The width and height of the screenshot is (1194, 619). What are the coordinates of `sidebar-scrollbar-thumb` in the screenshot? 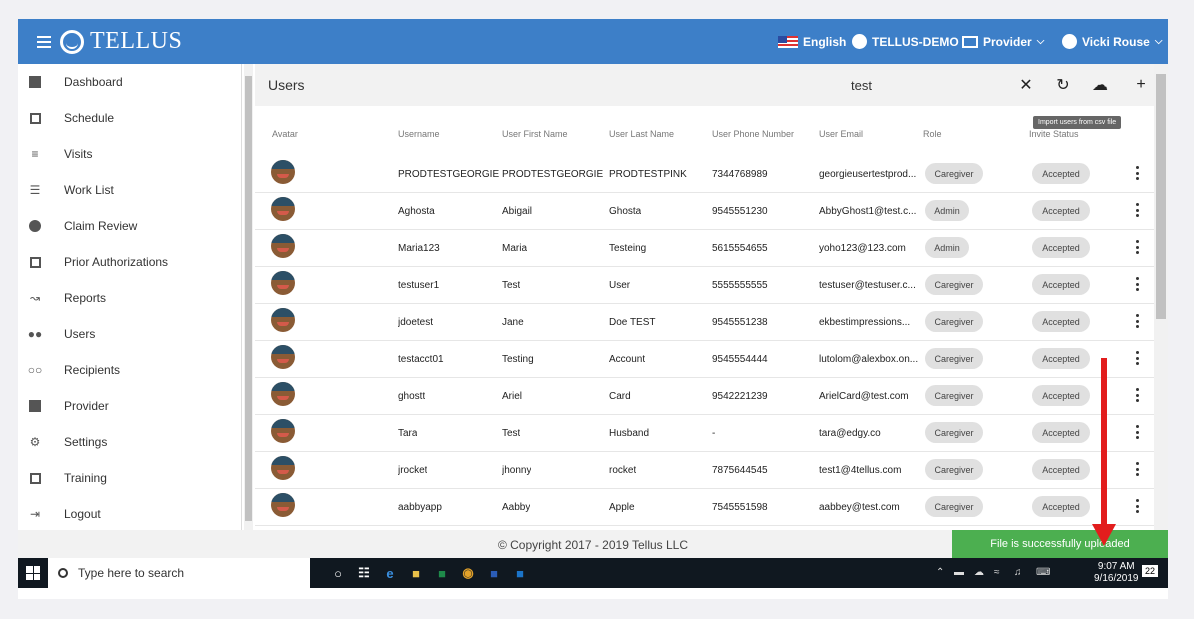 It's located at (248, 298).